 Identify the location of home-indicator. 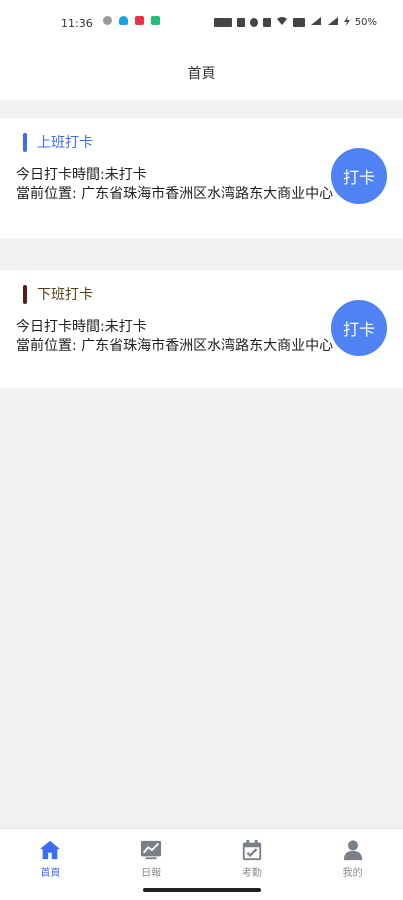
(202, 890).